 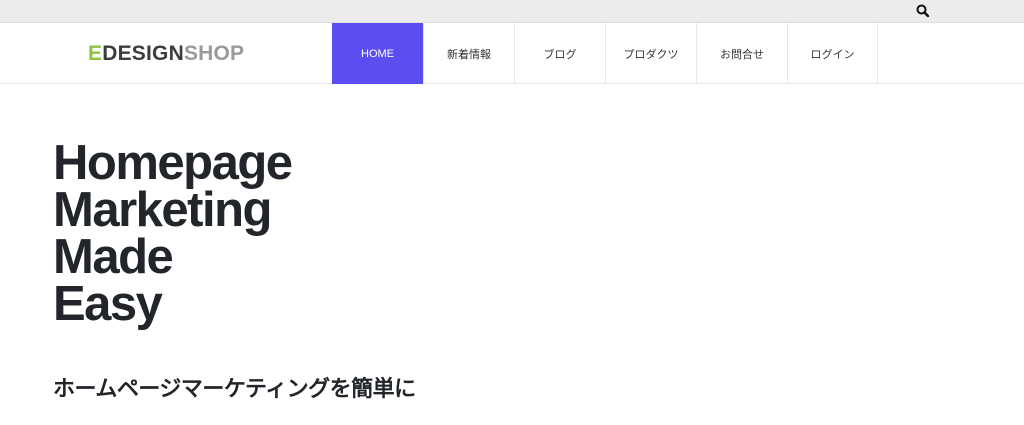 I want to click on site-logo: EDESIGNSHOP, so click(x=166, y=54).